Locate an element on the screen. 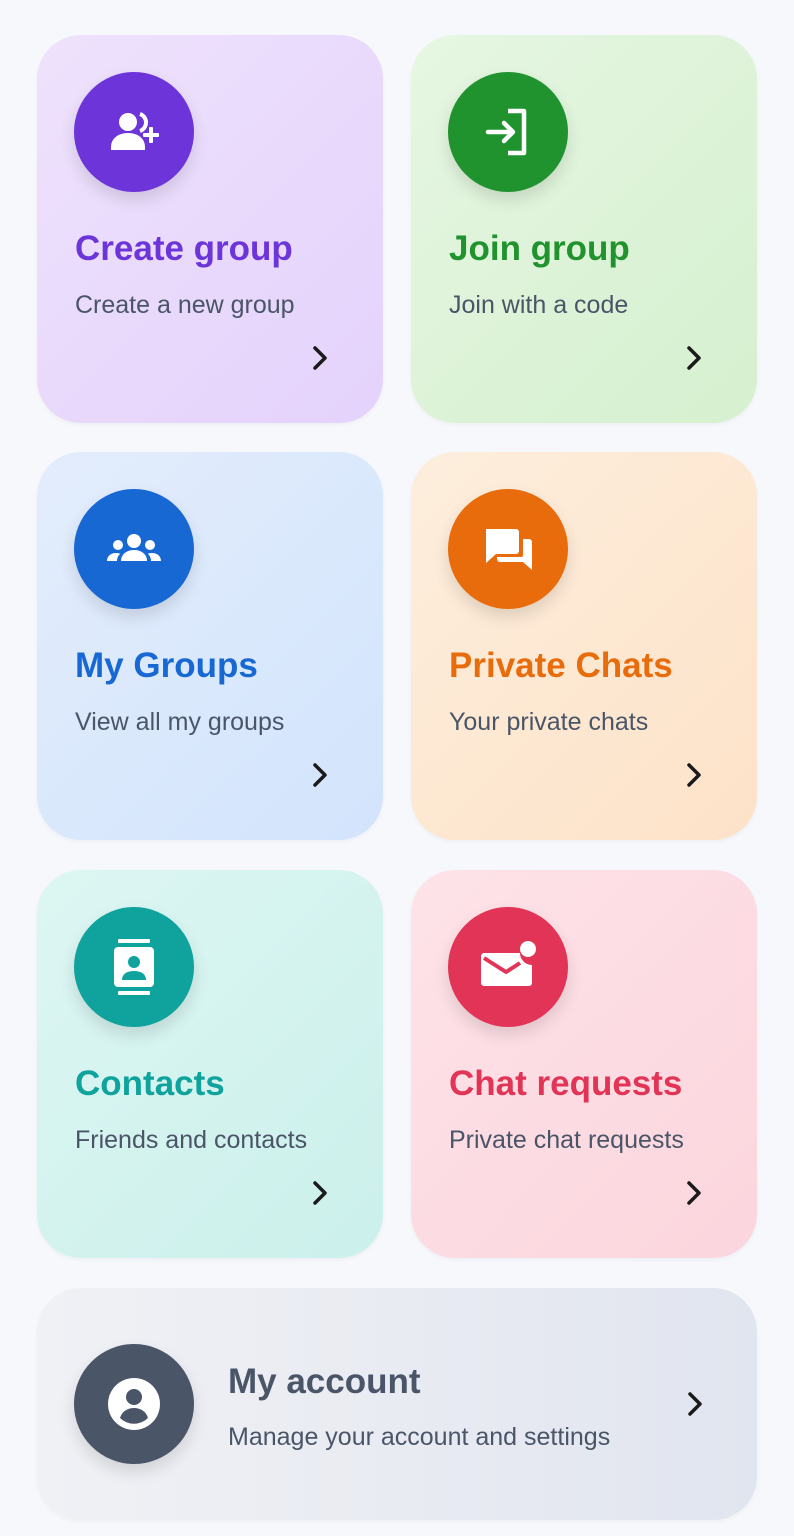 This screenshot has width=794, height=1536. card-title: Contacts is located at coordinates (150, 1083).